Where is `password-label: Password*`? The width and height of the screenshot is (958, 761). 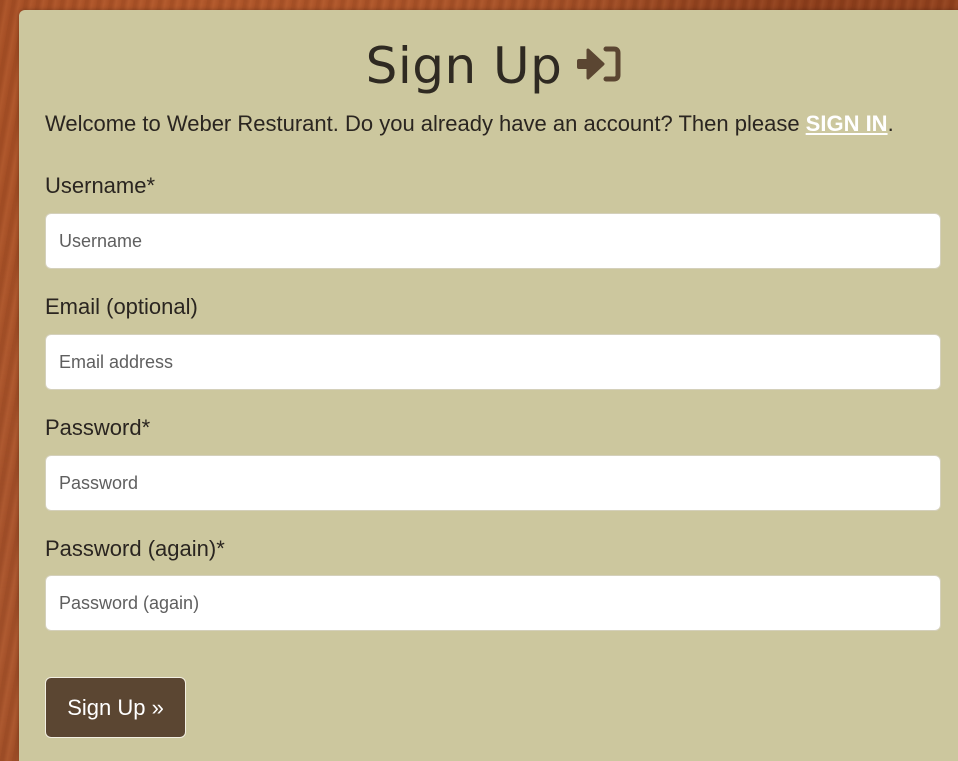 password-label: Password* is located at coordinates (98, 427).